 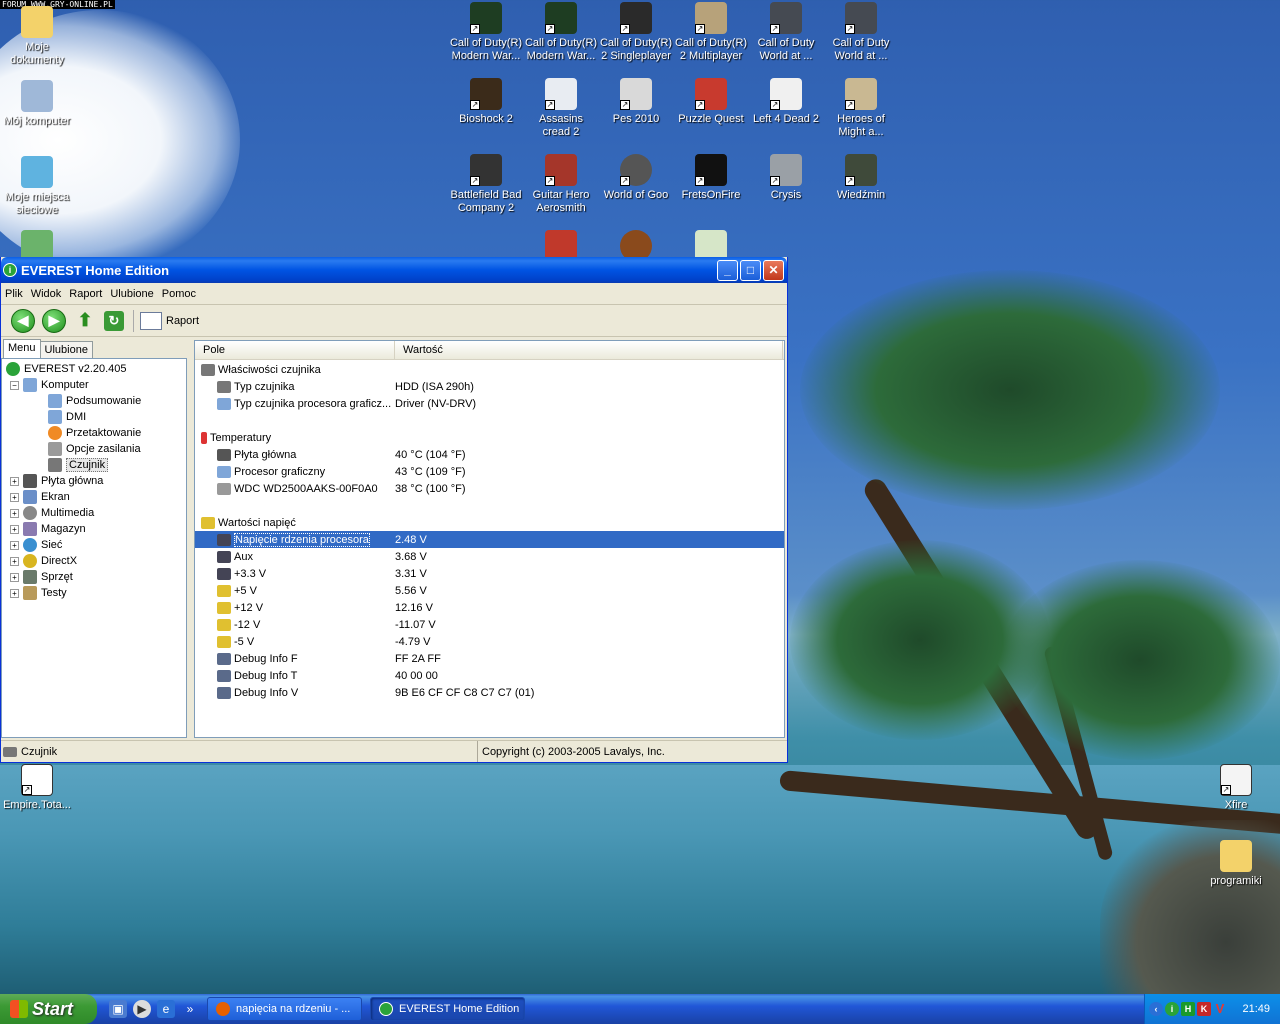 I want to click on tree-item-hardware: + Sprzęt, so click(x=94, y=577).